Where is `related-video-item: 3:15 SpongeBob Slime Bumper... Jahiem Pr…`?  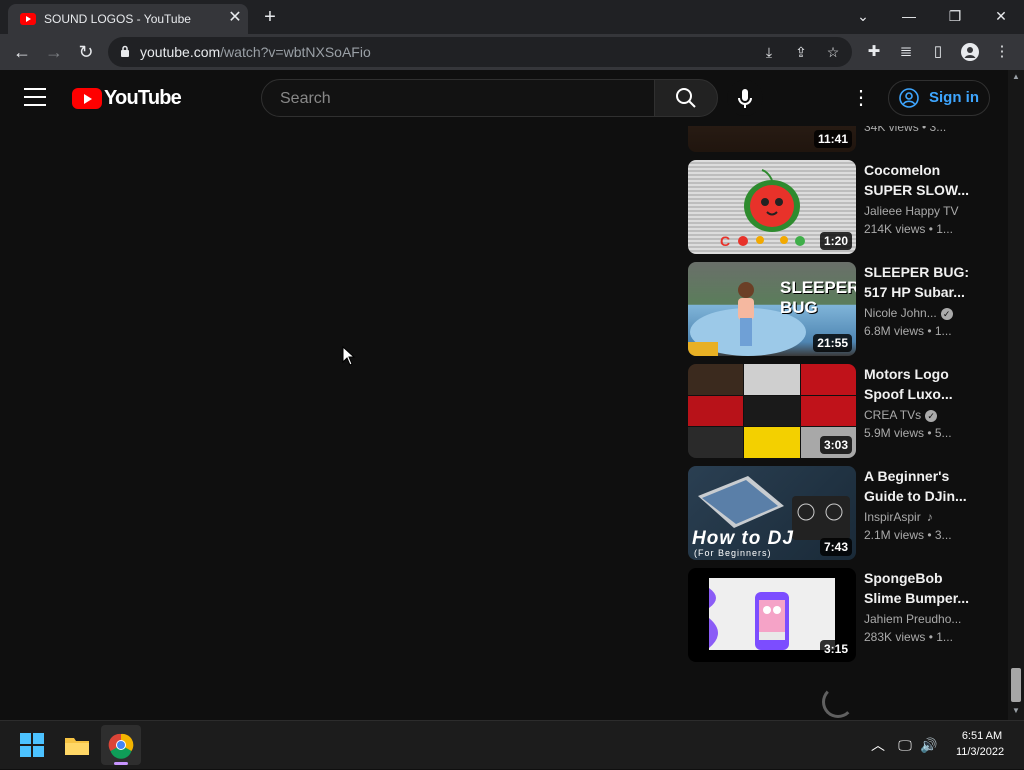
related-video-item: 3:15 SpongeBob Slime Bumper... Jahiem Pr… is located at coordinates (838, 615).